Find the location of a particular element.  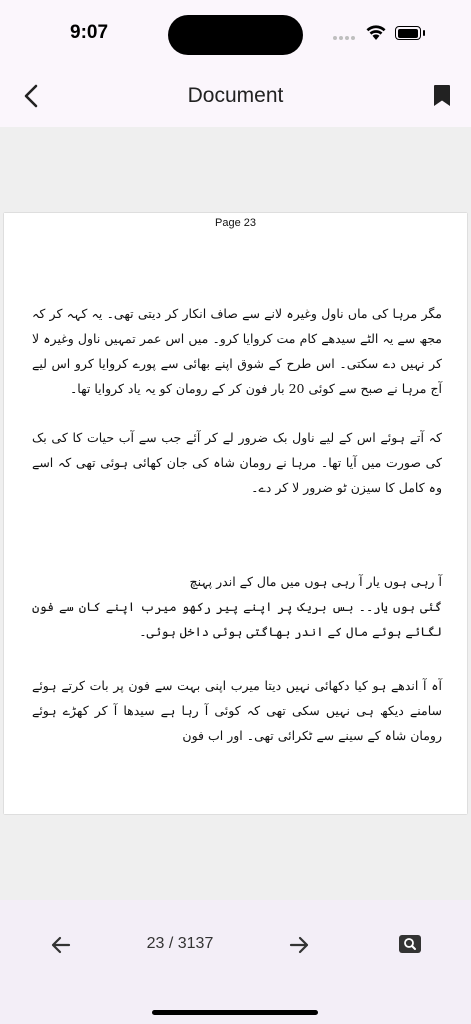

app-header: Document is located at coordinates (235, 98).